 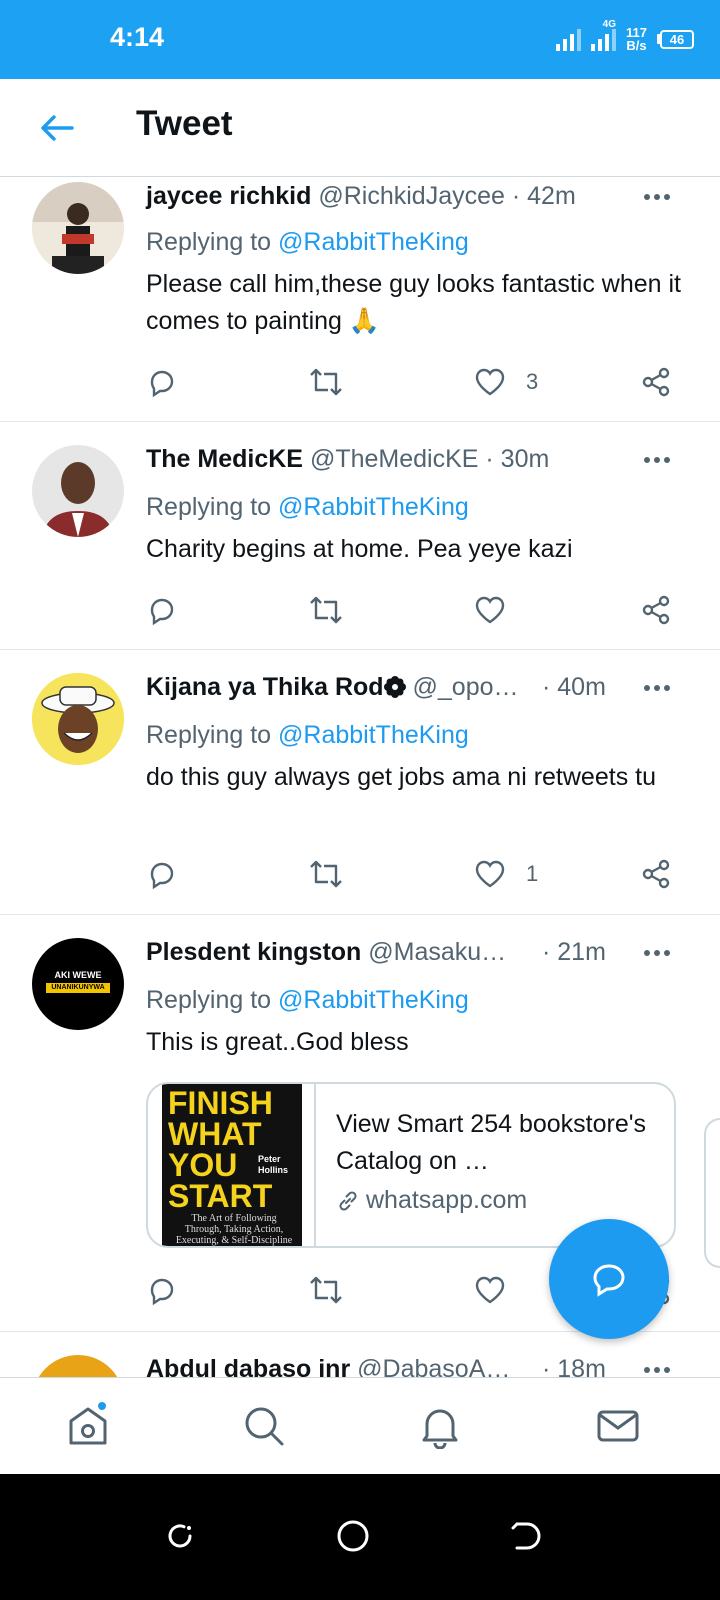 What do you see at coordinates (712, 1193) in the screenshot?
I see `side-card-edge` at bounding box center [712, 1193].